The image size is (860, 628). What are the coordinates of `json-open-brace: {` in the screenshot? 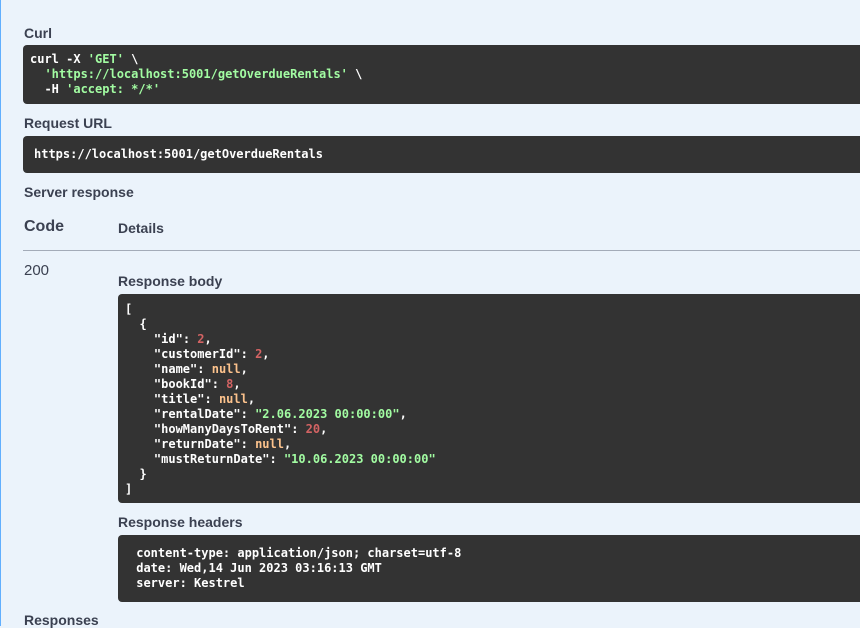 It's located at (136, 324).